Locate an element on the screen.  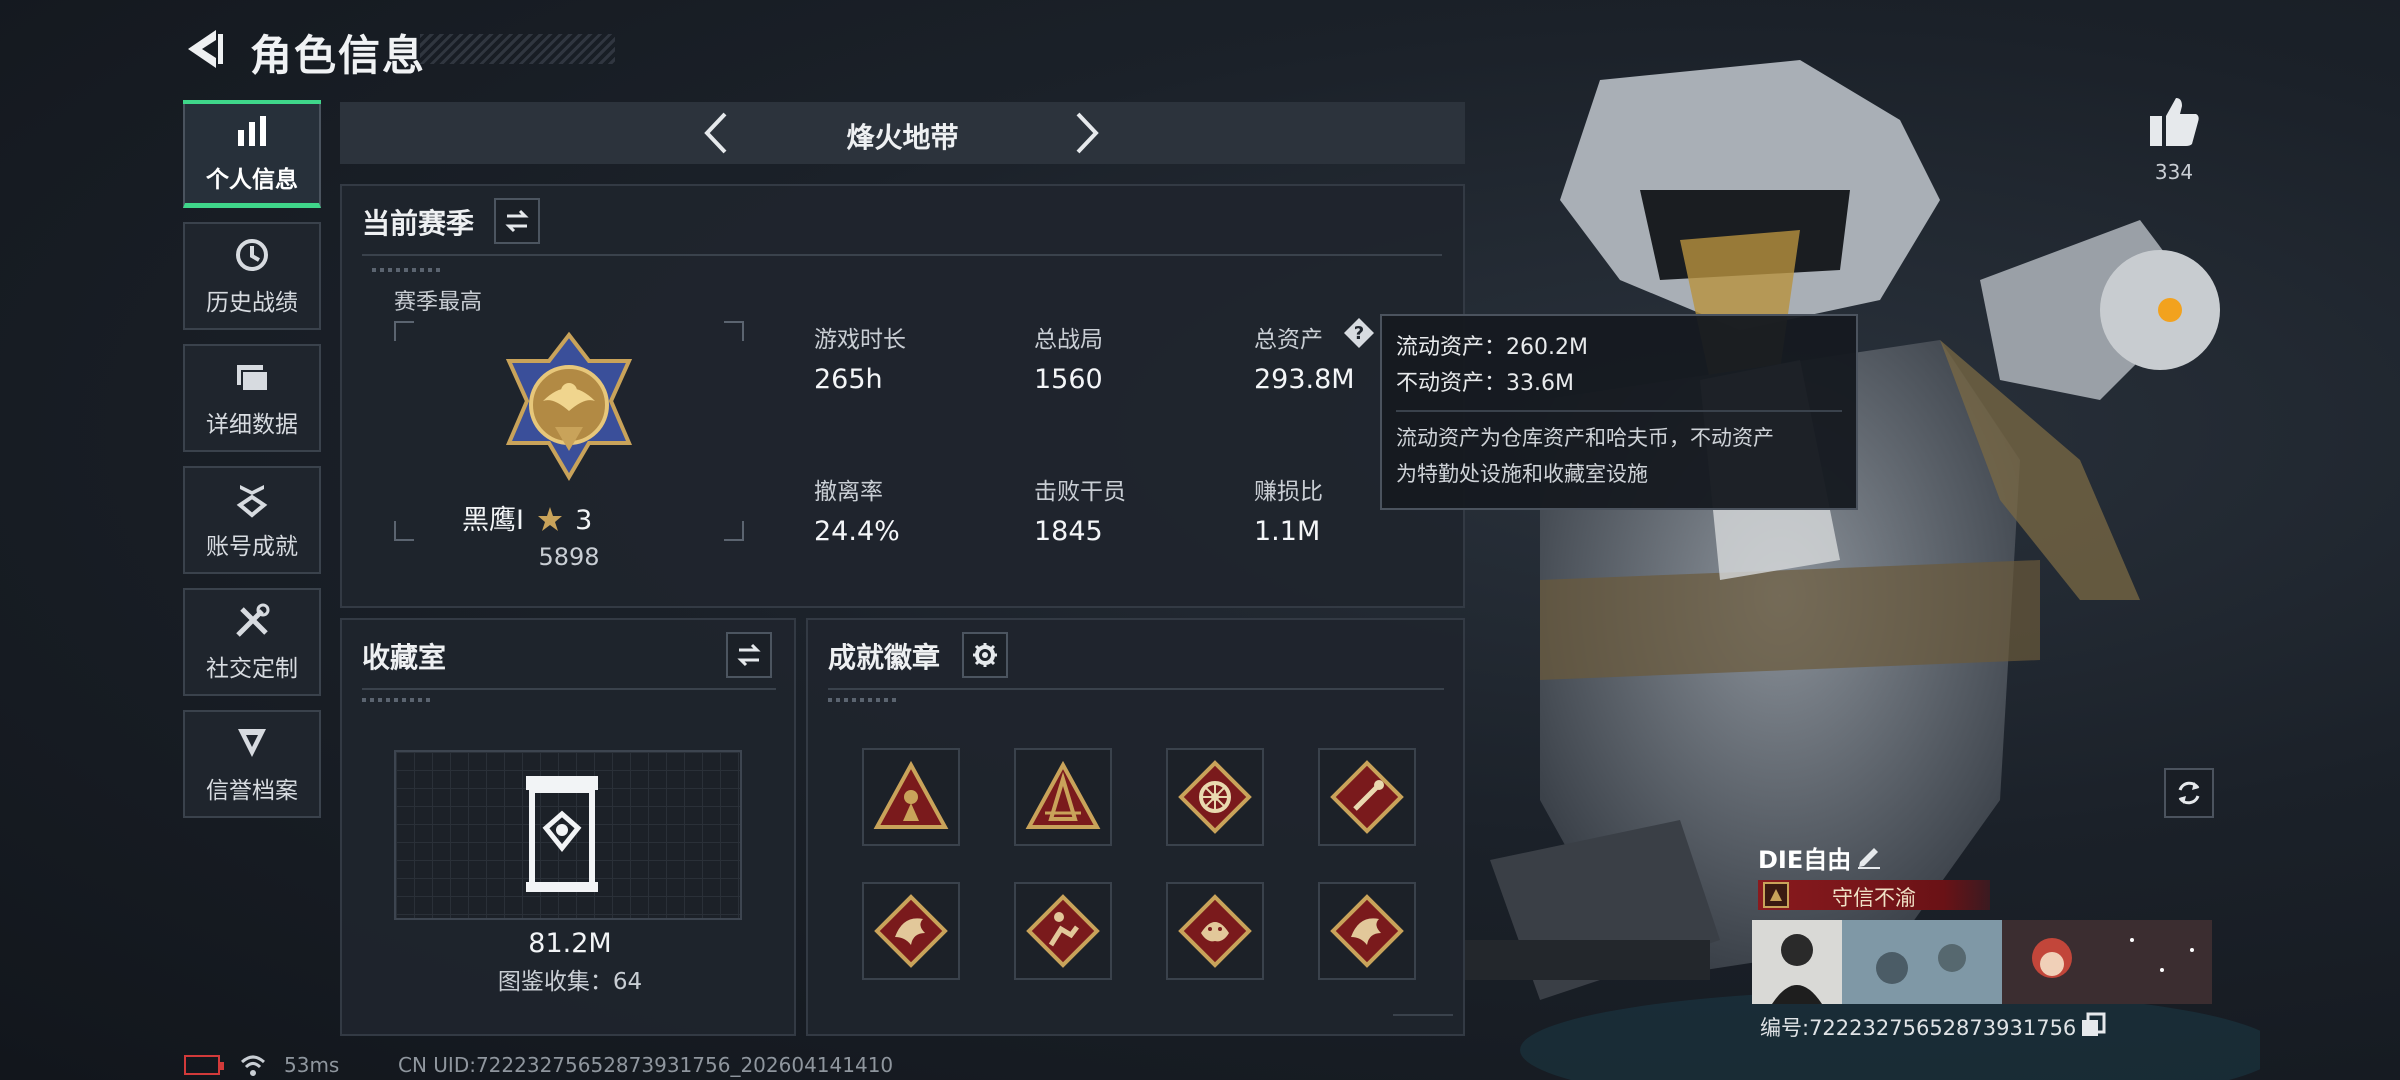
reputation-icon is located at coordinates (252, 743).